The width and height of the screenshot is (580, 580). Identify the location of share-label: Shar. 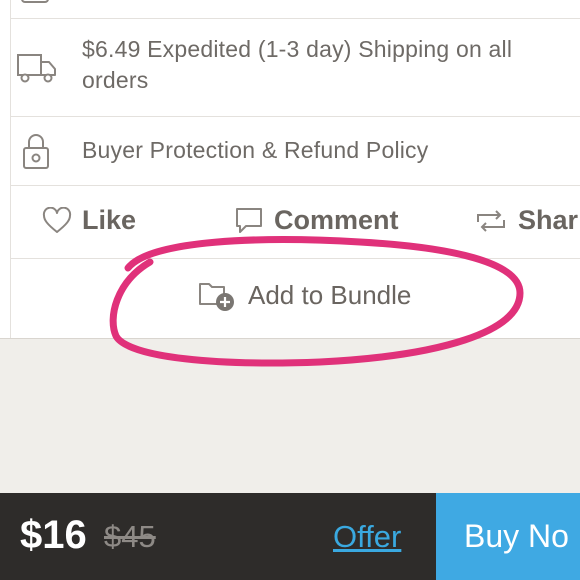
(548, 220).